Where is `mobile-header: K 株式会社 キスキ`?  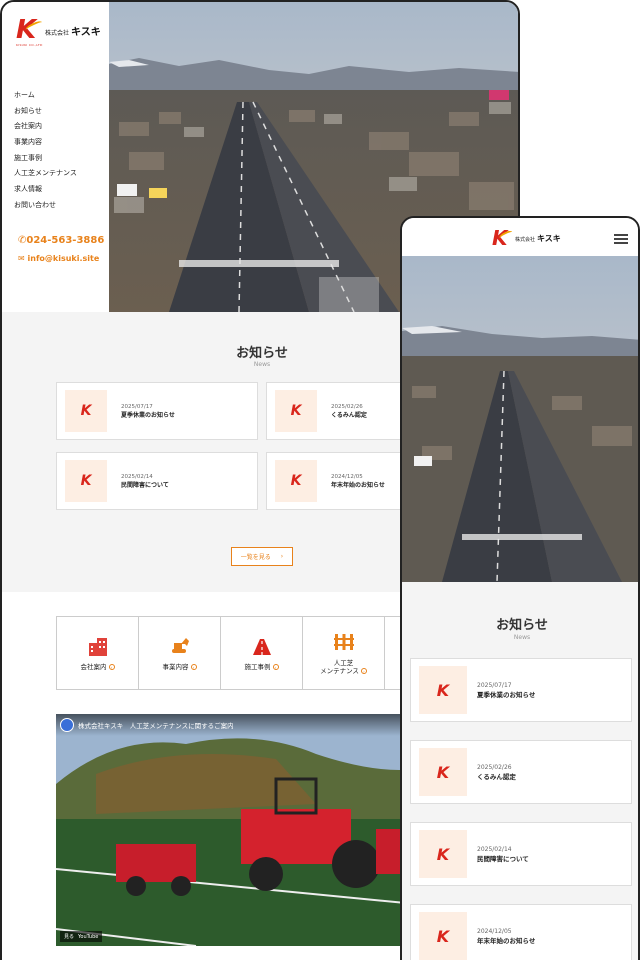 mobile-header: K 株式会社 キスキ is located at coordinates (520, 237).